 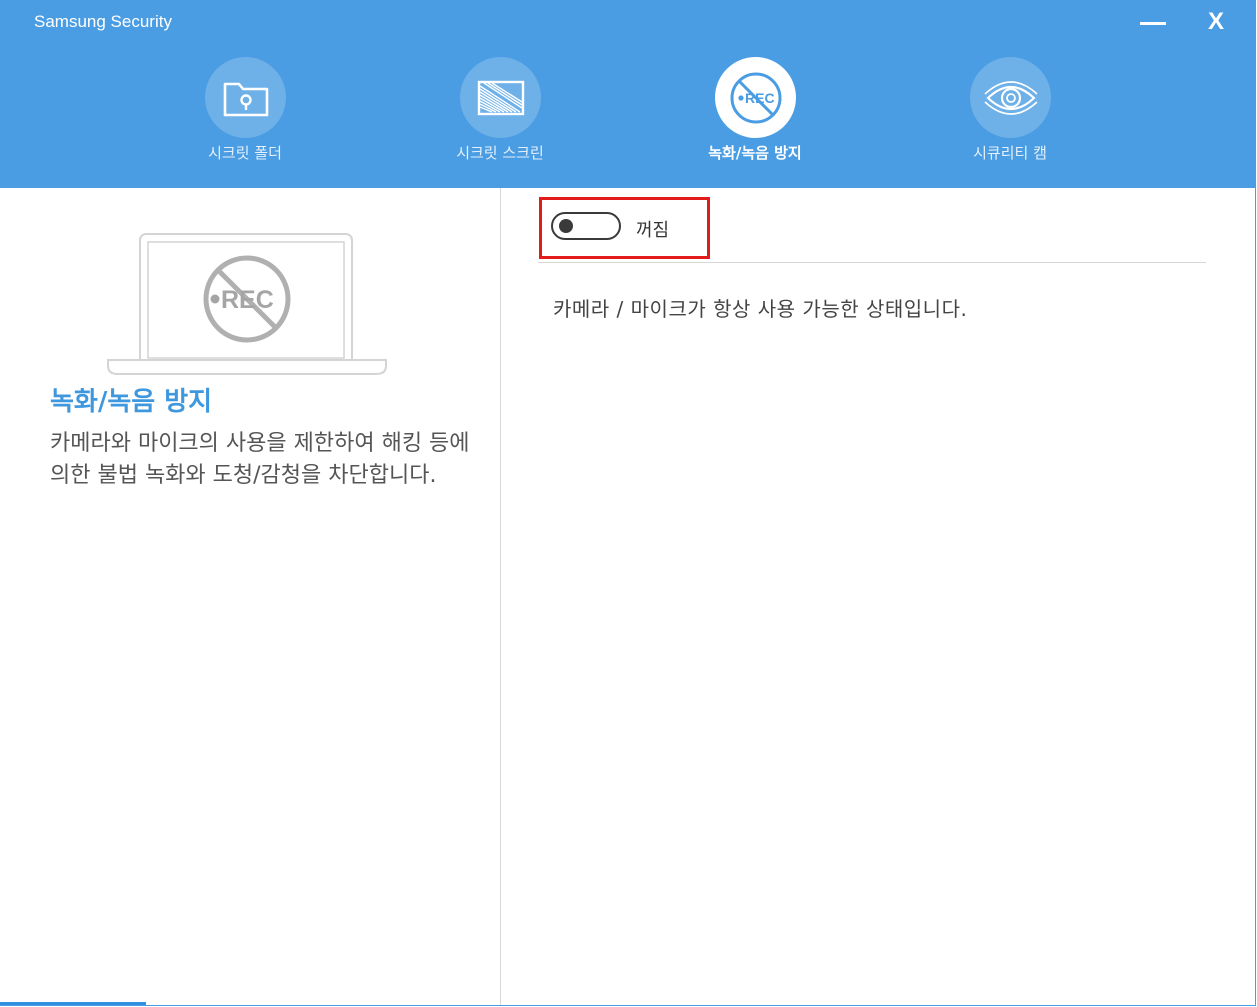 I want to click on bottom-accent-bar, so click(x=73, y=1003).